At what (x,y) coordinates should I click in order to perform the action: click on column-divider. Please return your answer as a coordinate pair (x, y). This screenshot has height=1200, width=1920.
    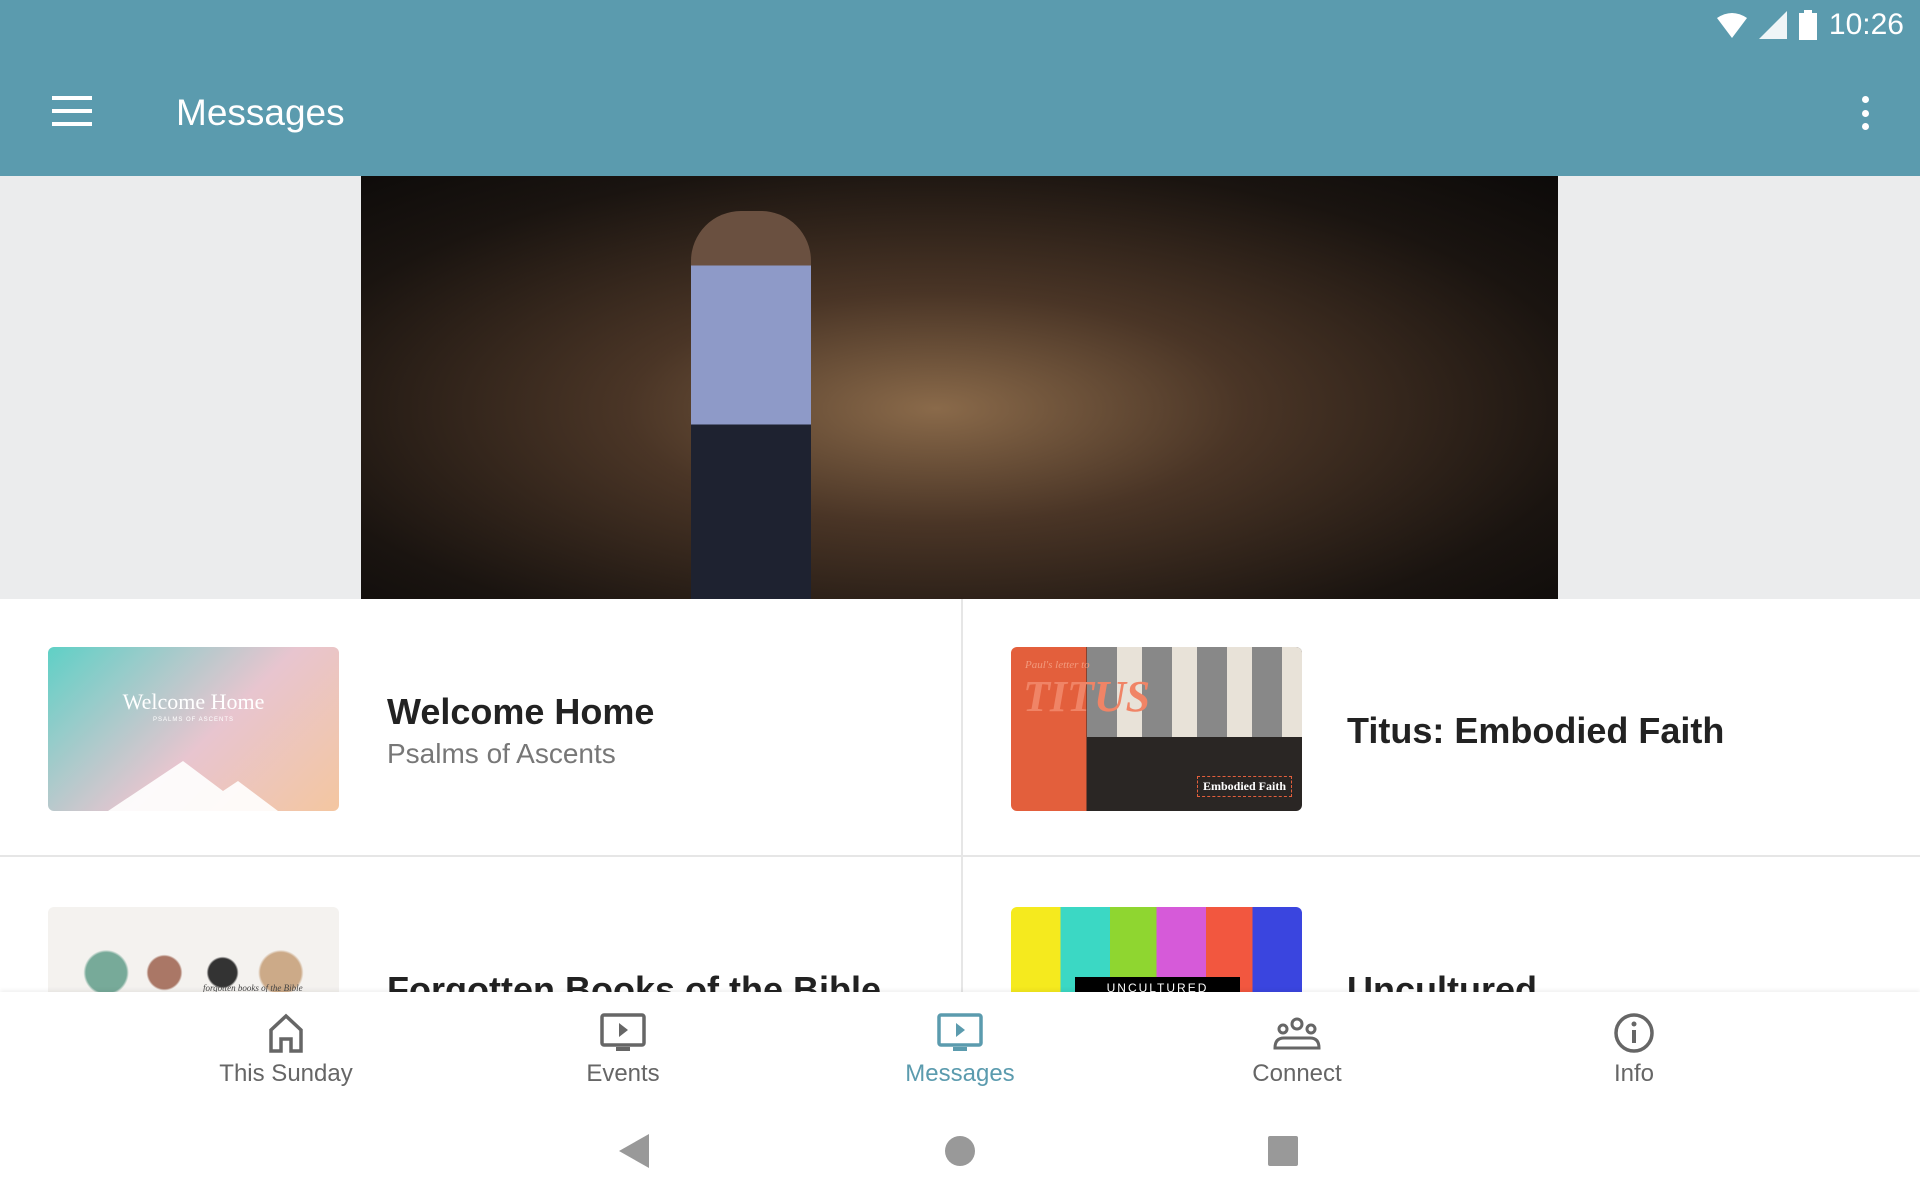
    Looking at the image, I should click on (962, 795).